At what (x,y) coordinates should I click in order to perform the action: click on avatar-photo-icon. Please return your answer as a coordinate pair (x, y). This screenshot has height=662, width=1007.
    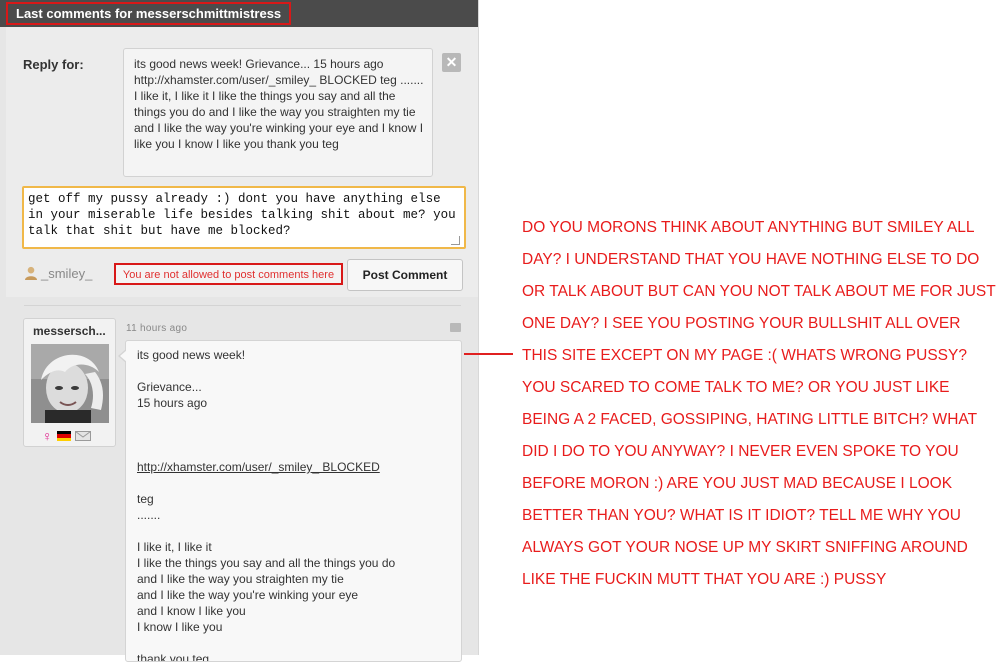
    Looking at the image, I should click on (70, 383).